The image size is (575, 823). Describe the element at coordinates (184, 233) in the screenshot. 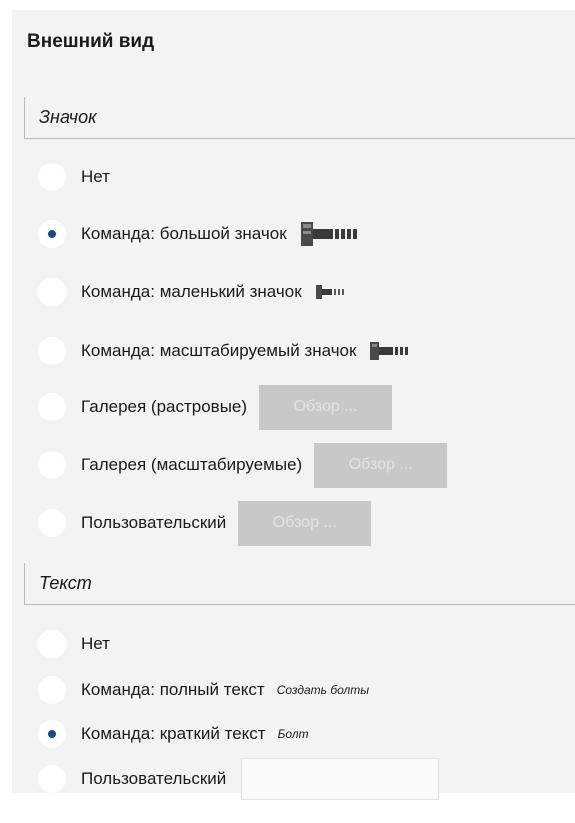

I see `option-label: Команда: большой значок` at that location.